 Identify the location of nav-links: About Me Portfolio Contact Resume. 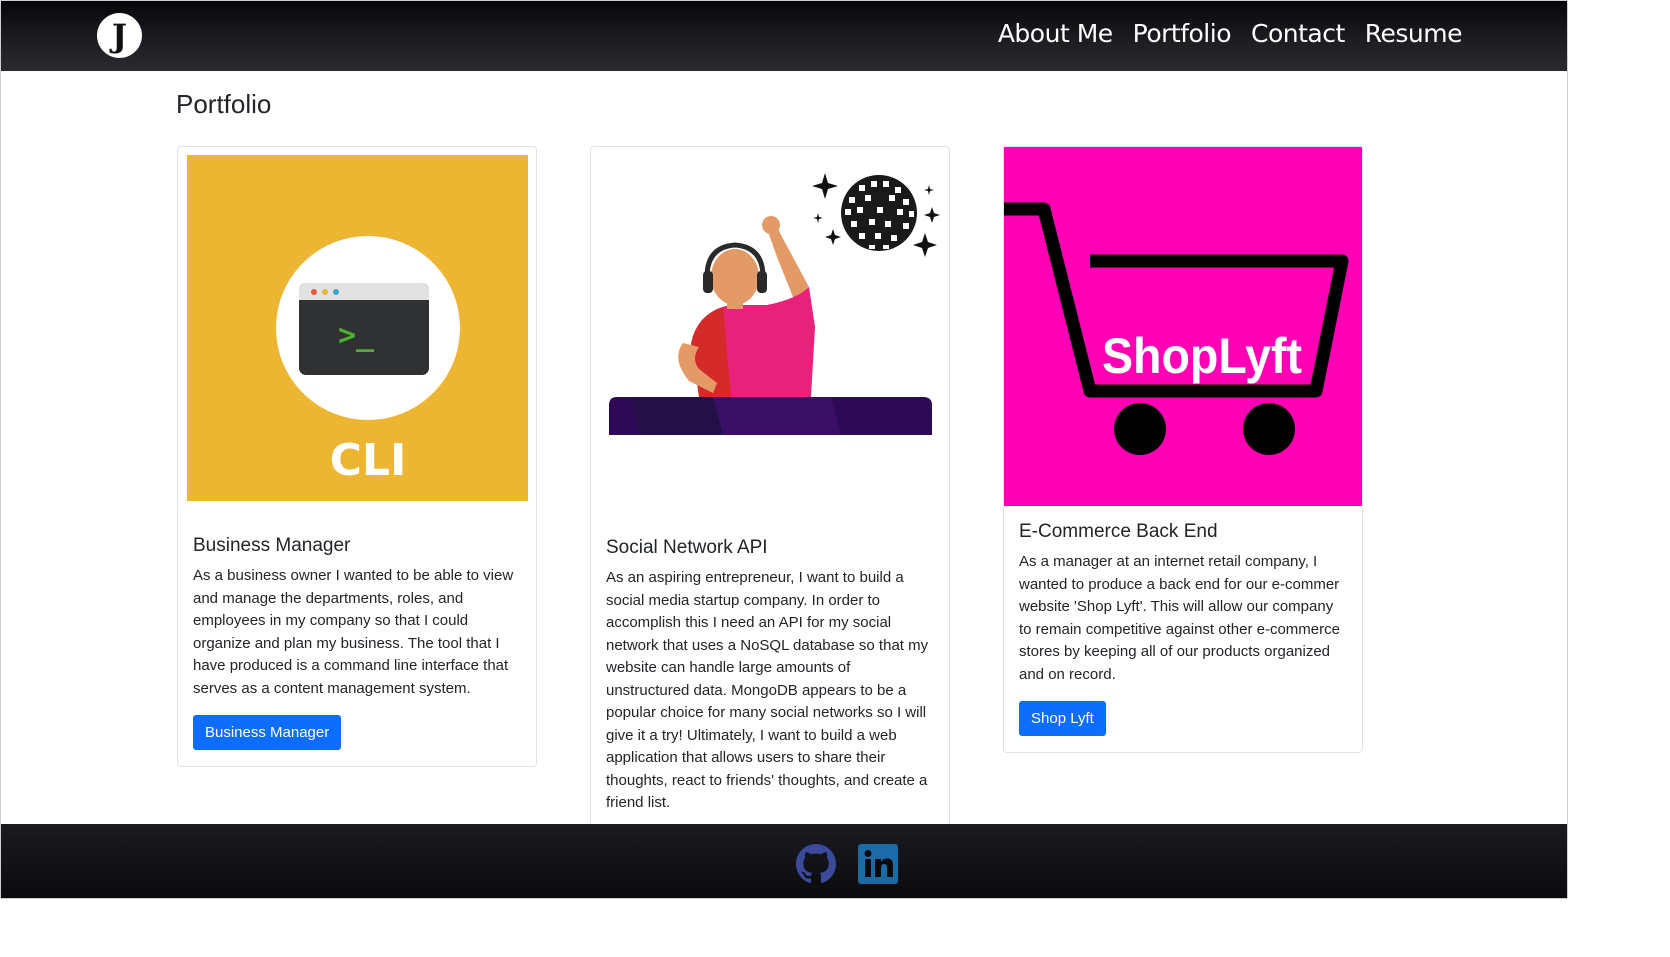
(1230, 33).